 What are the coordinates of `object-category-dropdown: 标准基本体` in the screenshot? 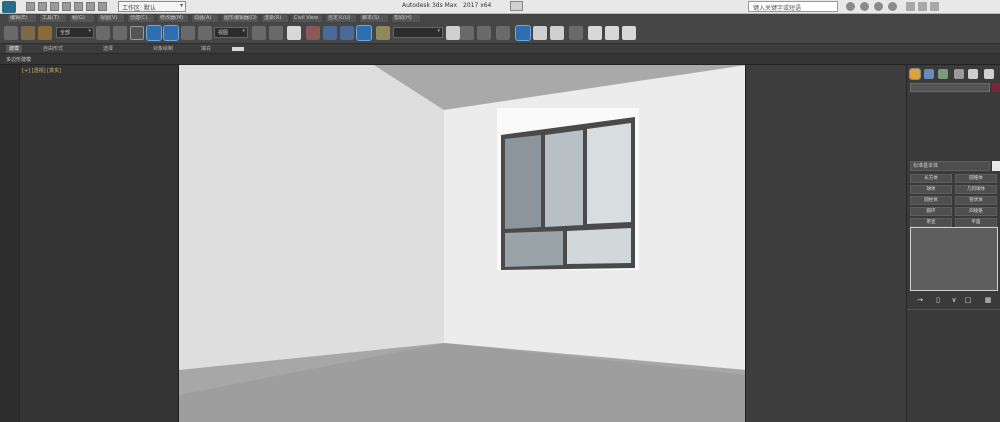 It's located at (950, 166).